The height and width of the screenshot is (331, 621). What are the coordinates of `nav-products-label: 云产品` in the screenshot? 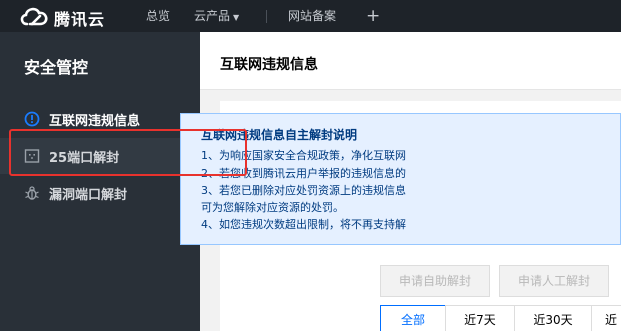 It's located at (212, 16).